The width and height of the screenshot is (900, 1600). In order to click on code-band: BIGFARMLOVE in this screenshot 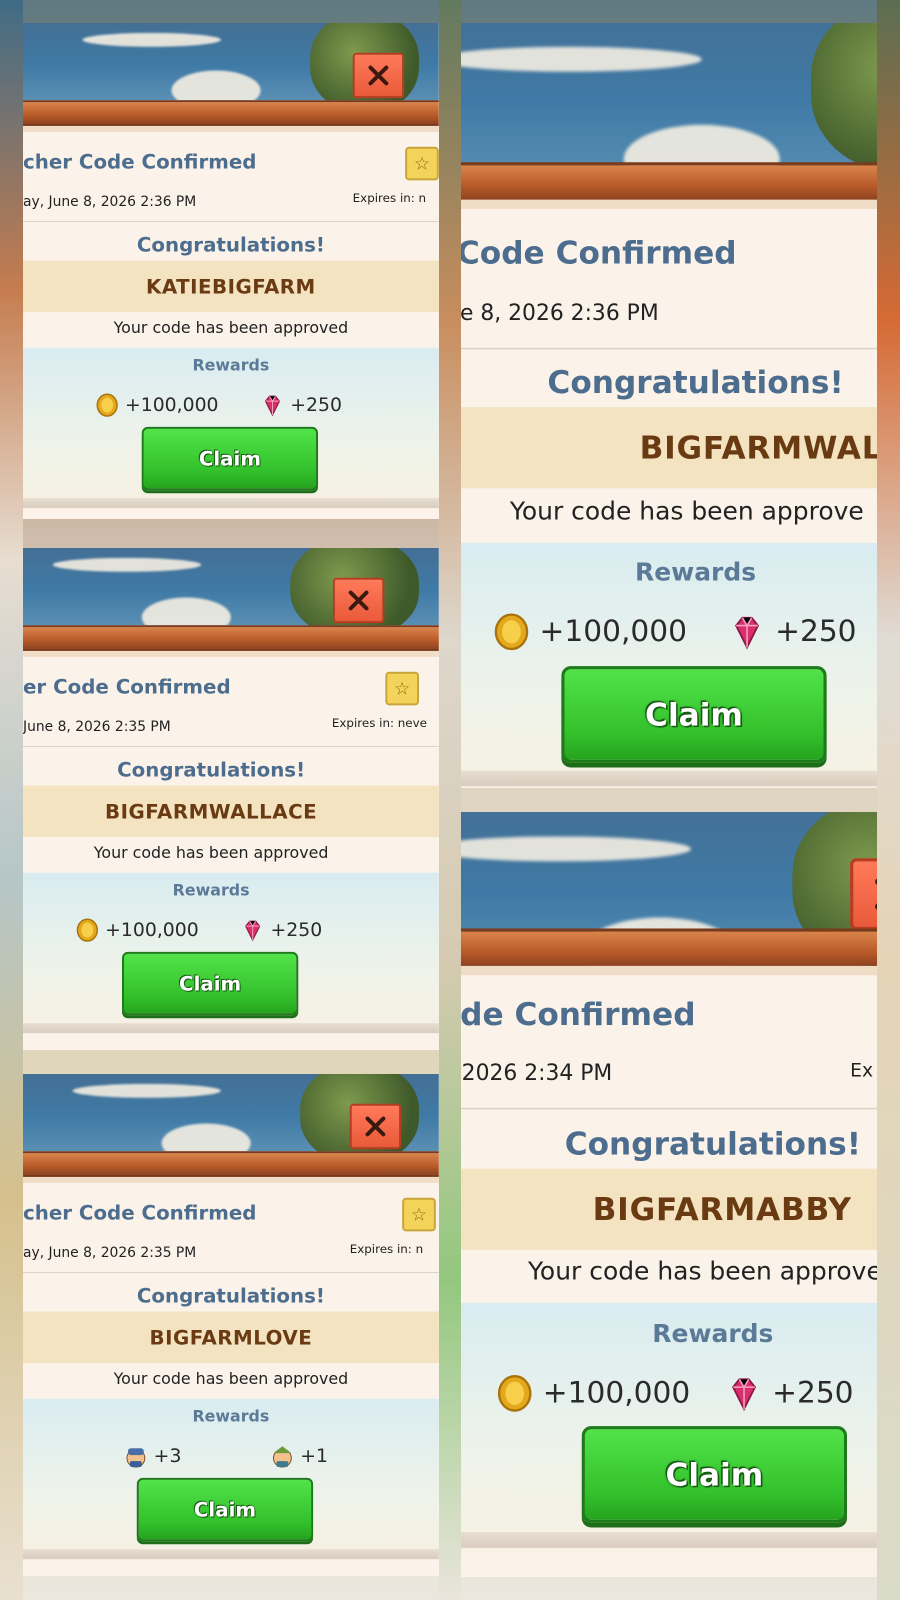, I will do `click(231, 1337)`.